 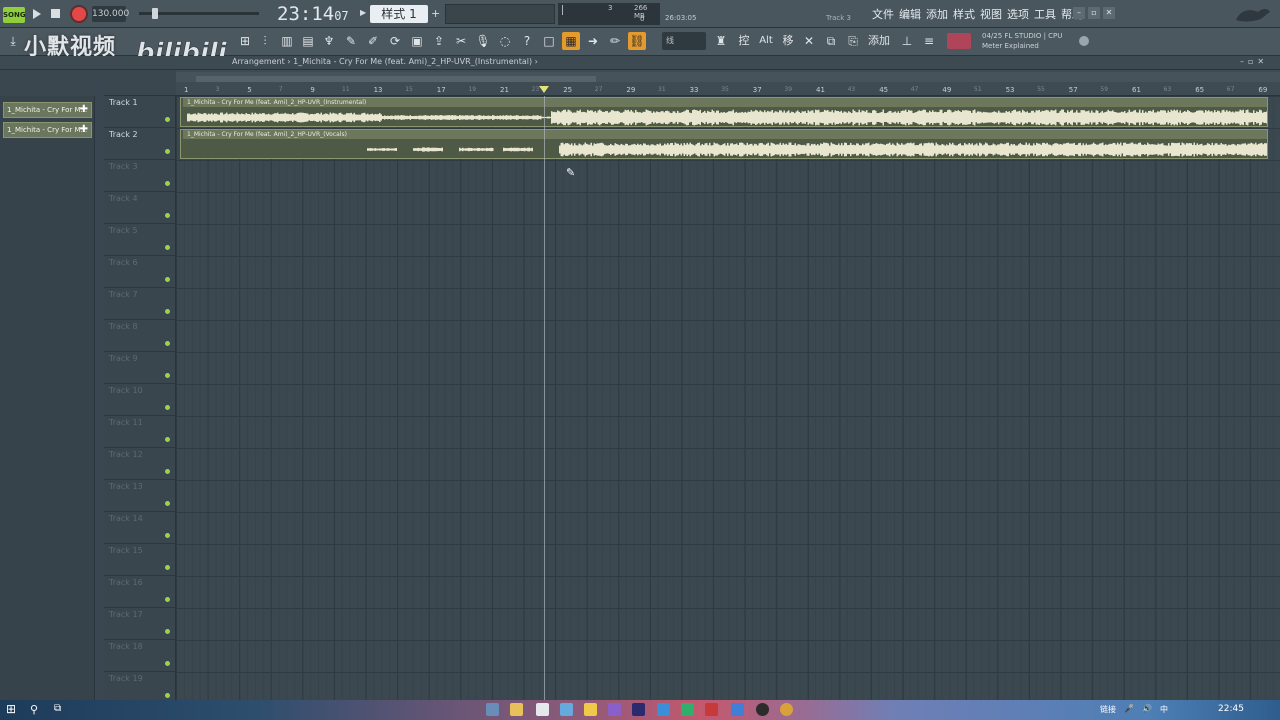 What do you see at coordinates (615, 41) in the screenshot?
I see `pencil-tool-icon: ✏` at bounding box center [615, 41].